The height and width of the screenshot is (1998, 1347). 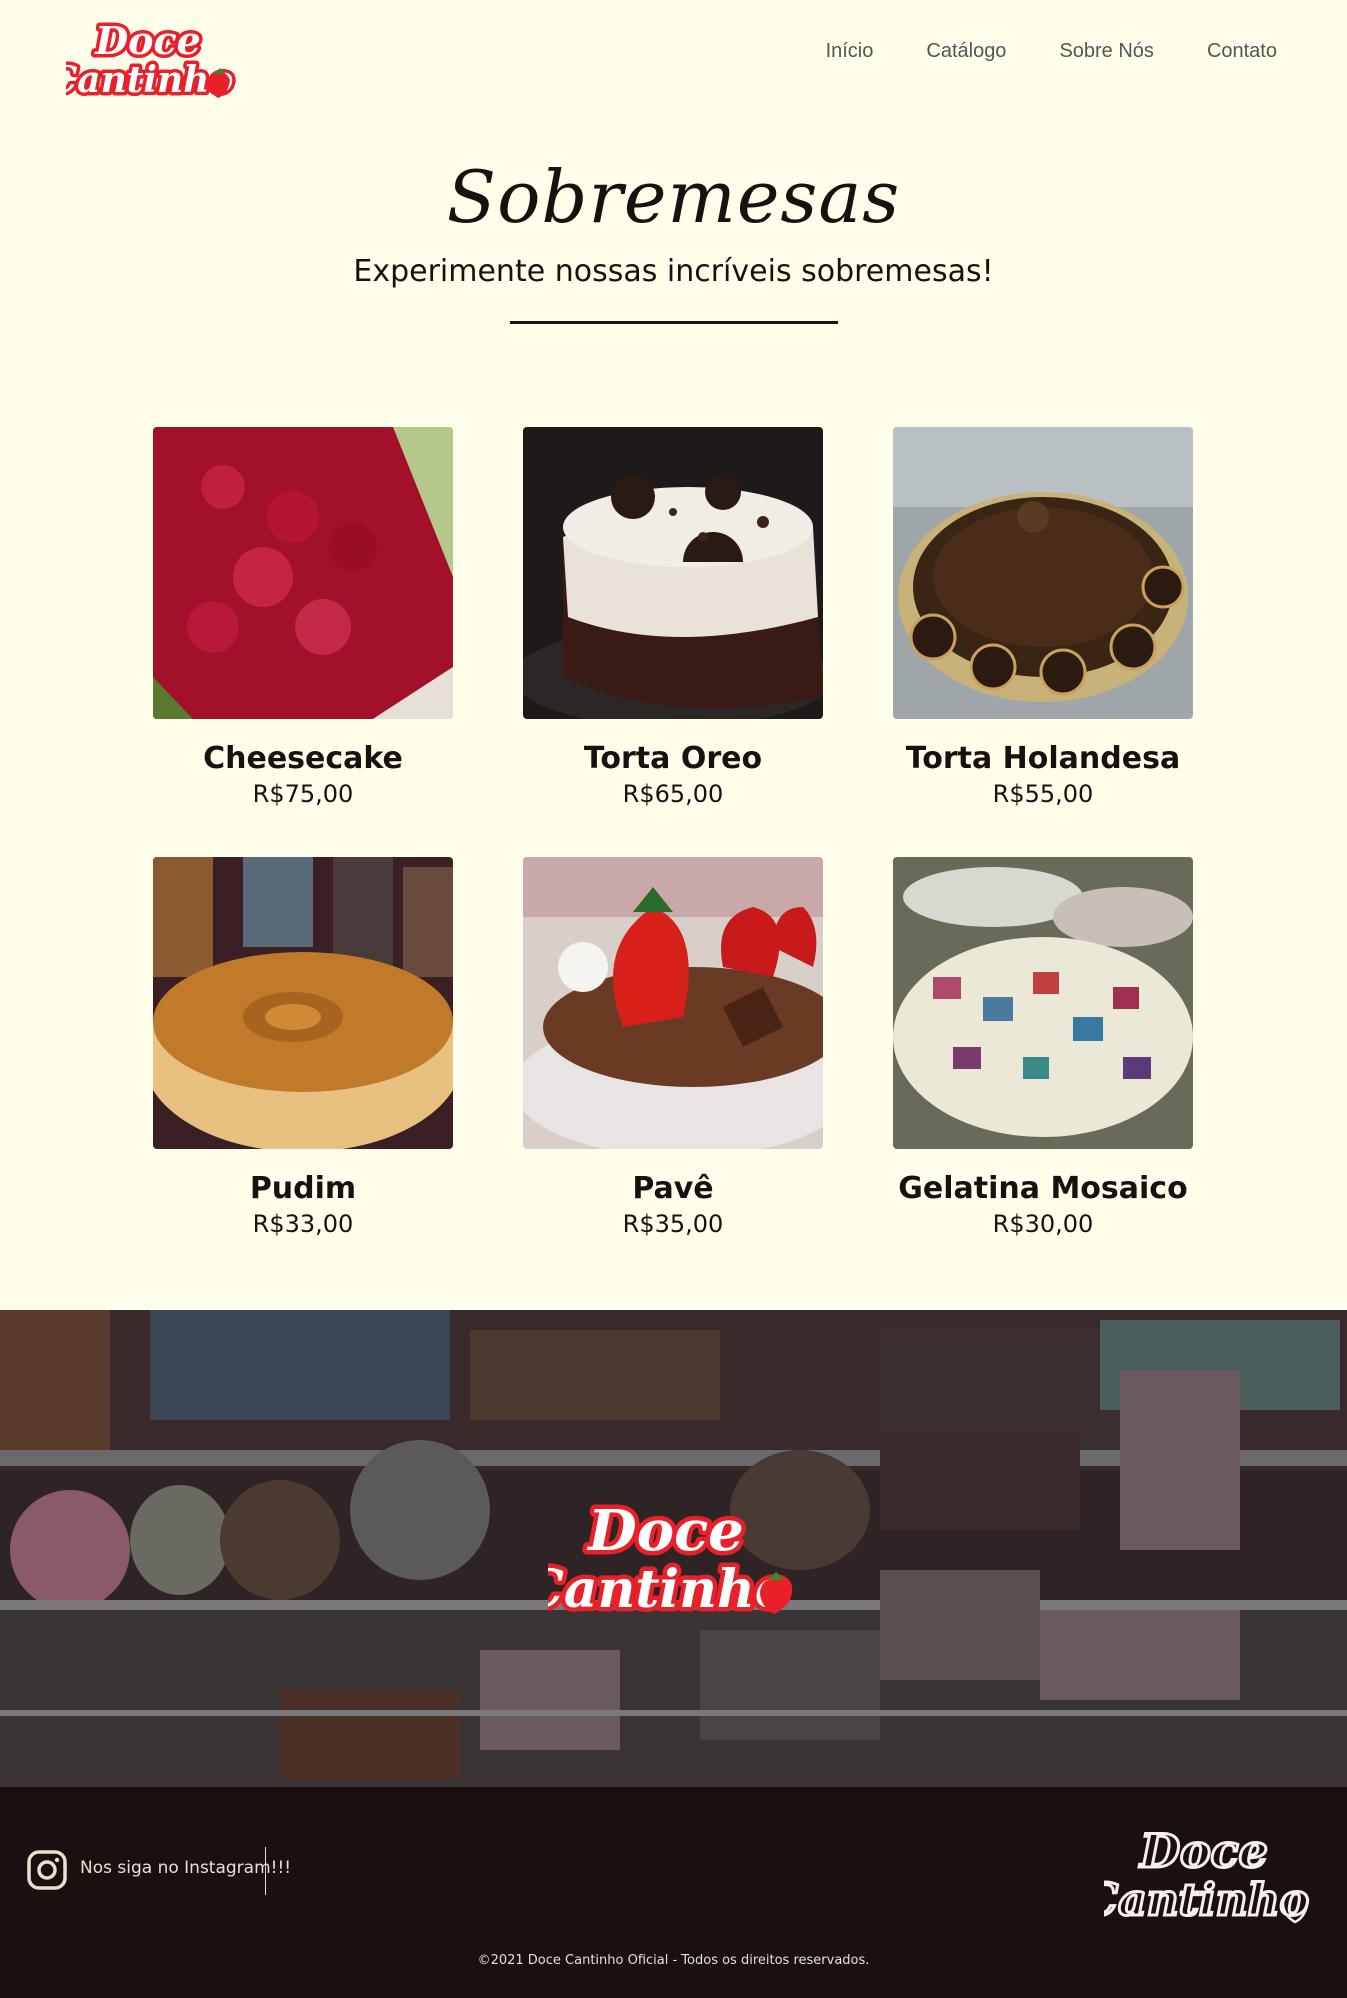 I want to click on product-image-pave, so click(x=673, y=1003).